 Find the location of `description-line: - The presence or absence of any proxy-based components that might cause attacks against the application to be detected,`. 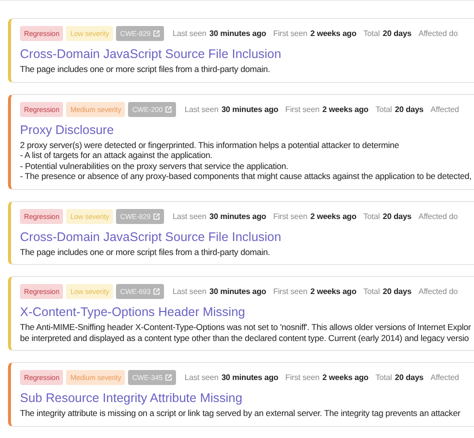

description-line: - The presence or absence of any proxy-based components that might cause attacks against the application to be detected, is located at coordinates (246, 176).